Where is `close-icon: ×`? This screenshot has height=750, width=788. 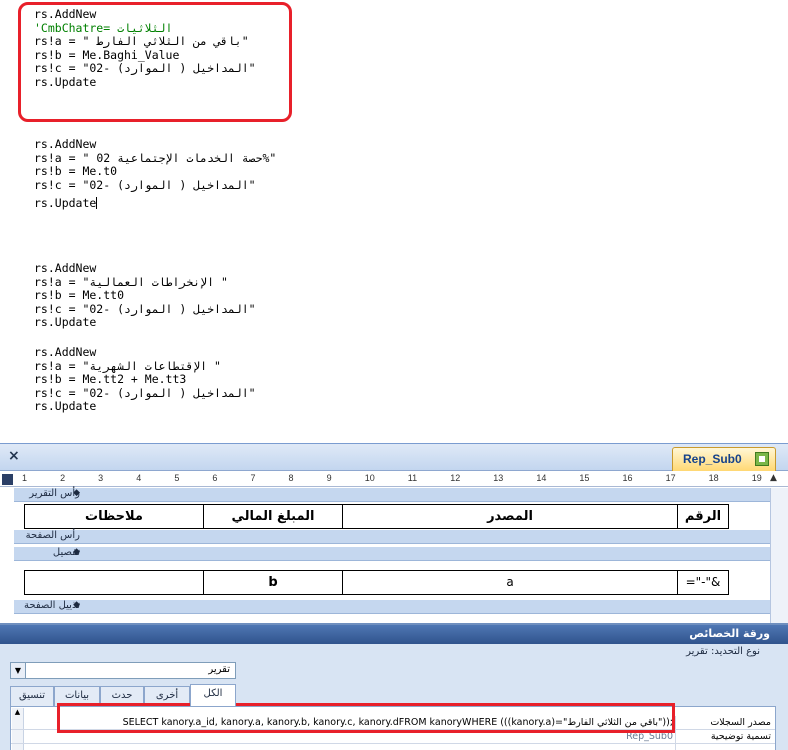
close-icon: × is located at coordinates (14, 456).